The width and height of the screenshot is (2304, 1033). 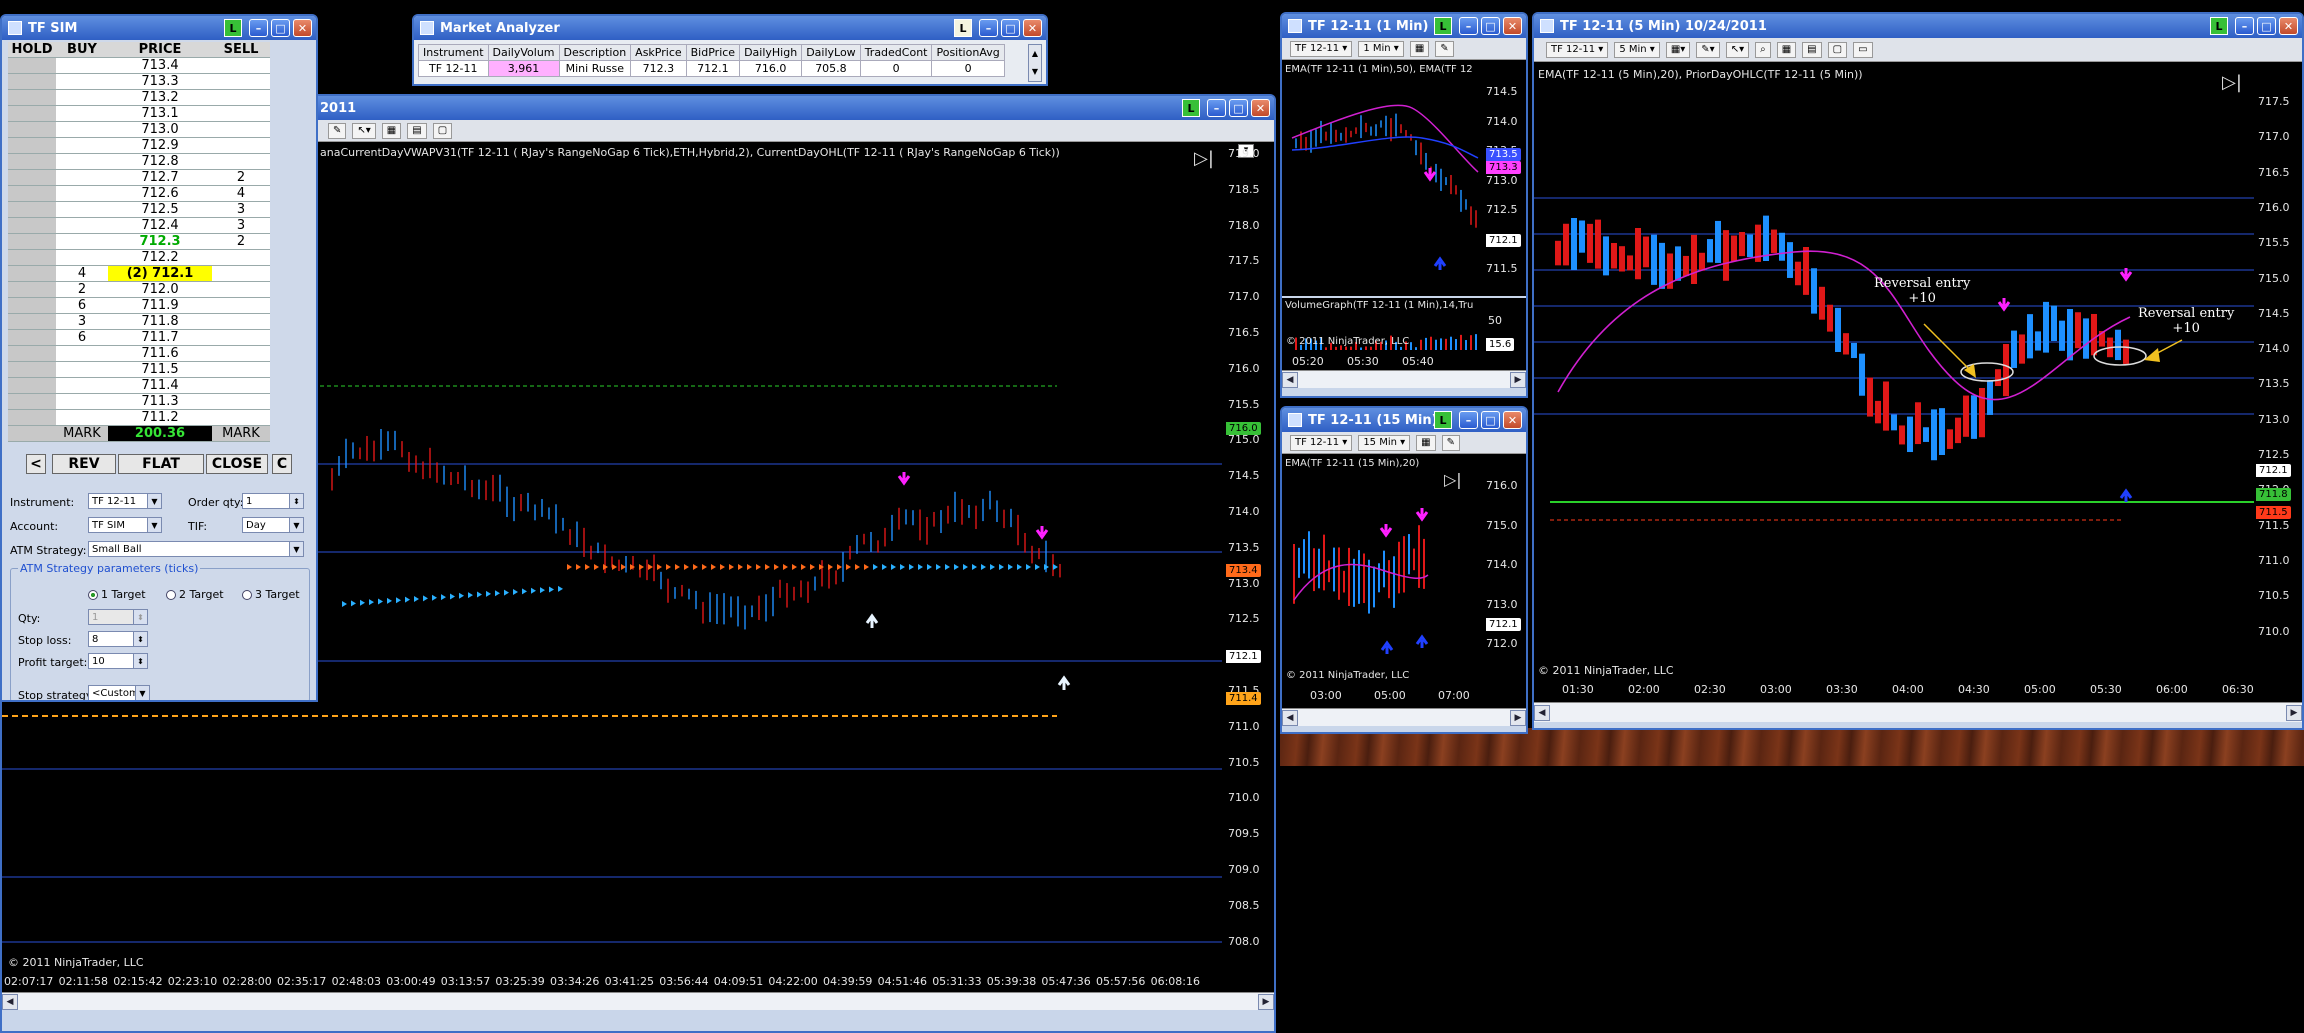 What do you see at coordinates (730, 28) in the screenshot?
I see `market-analyzer-titlebar: Market Analyzer L – □ ✕` at bounding box center [730, 28].